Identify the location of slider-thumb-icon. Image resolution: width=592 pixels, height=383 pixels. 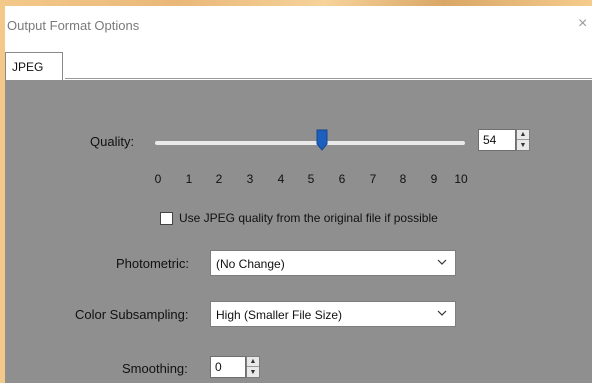
(322, 140).